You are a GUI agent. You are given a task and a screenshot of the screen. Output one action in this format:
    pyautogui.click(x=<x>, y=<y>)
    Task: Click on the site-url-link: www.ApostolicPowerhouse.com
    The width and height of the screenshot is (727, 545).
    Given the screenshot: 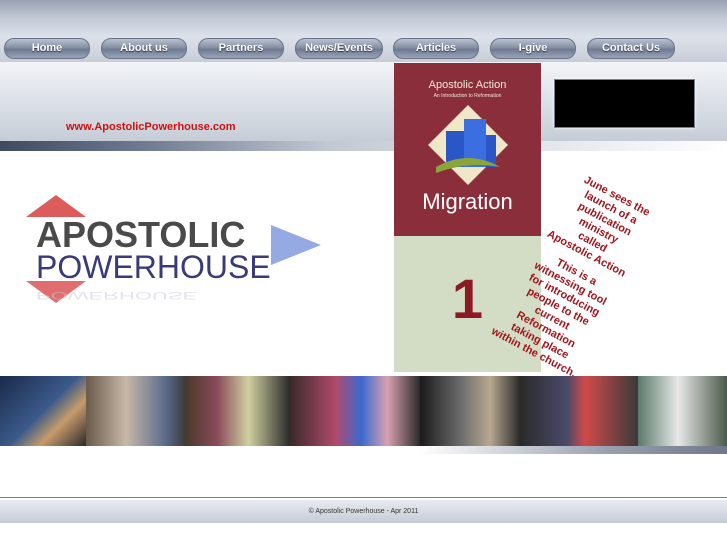 What is the action you would take?
    pyautogui.click(x=151, y=127)
    